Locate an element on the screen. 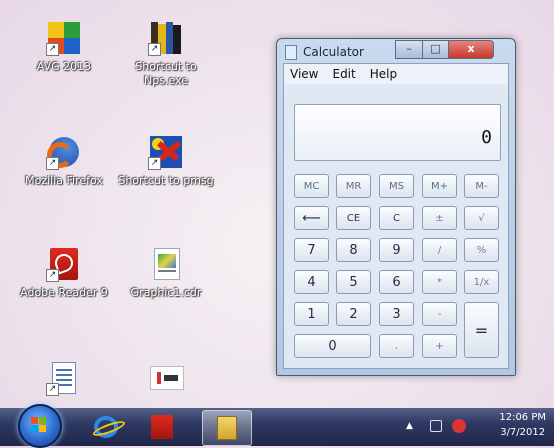 This screenshot has width=554, height=448. subtract-button: - is located at coordinates (439, 314).